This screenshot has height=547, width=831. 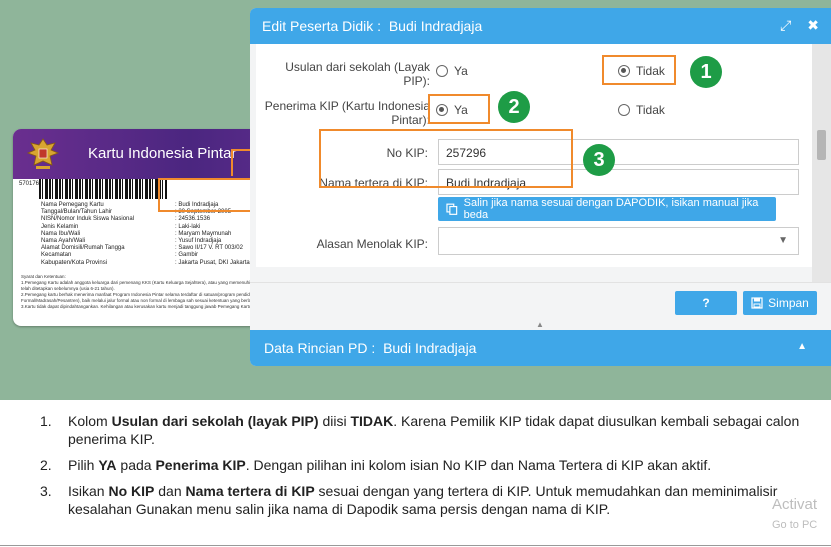 What do you see at coordinates (320, 348) in the screenshot?
I see `data-rincian-prefix: Data Rincian PD :` at bounding box center [320, 348].